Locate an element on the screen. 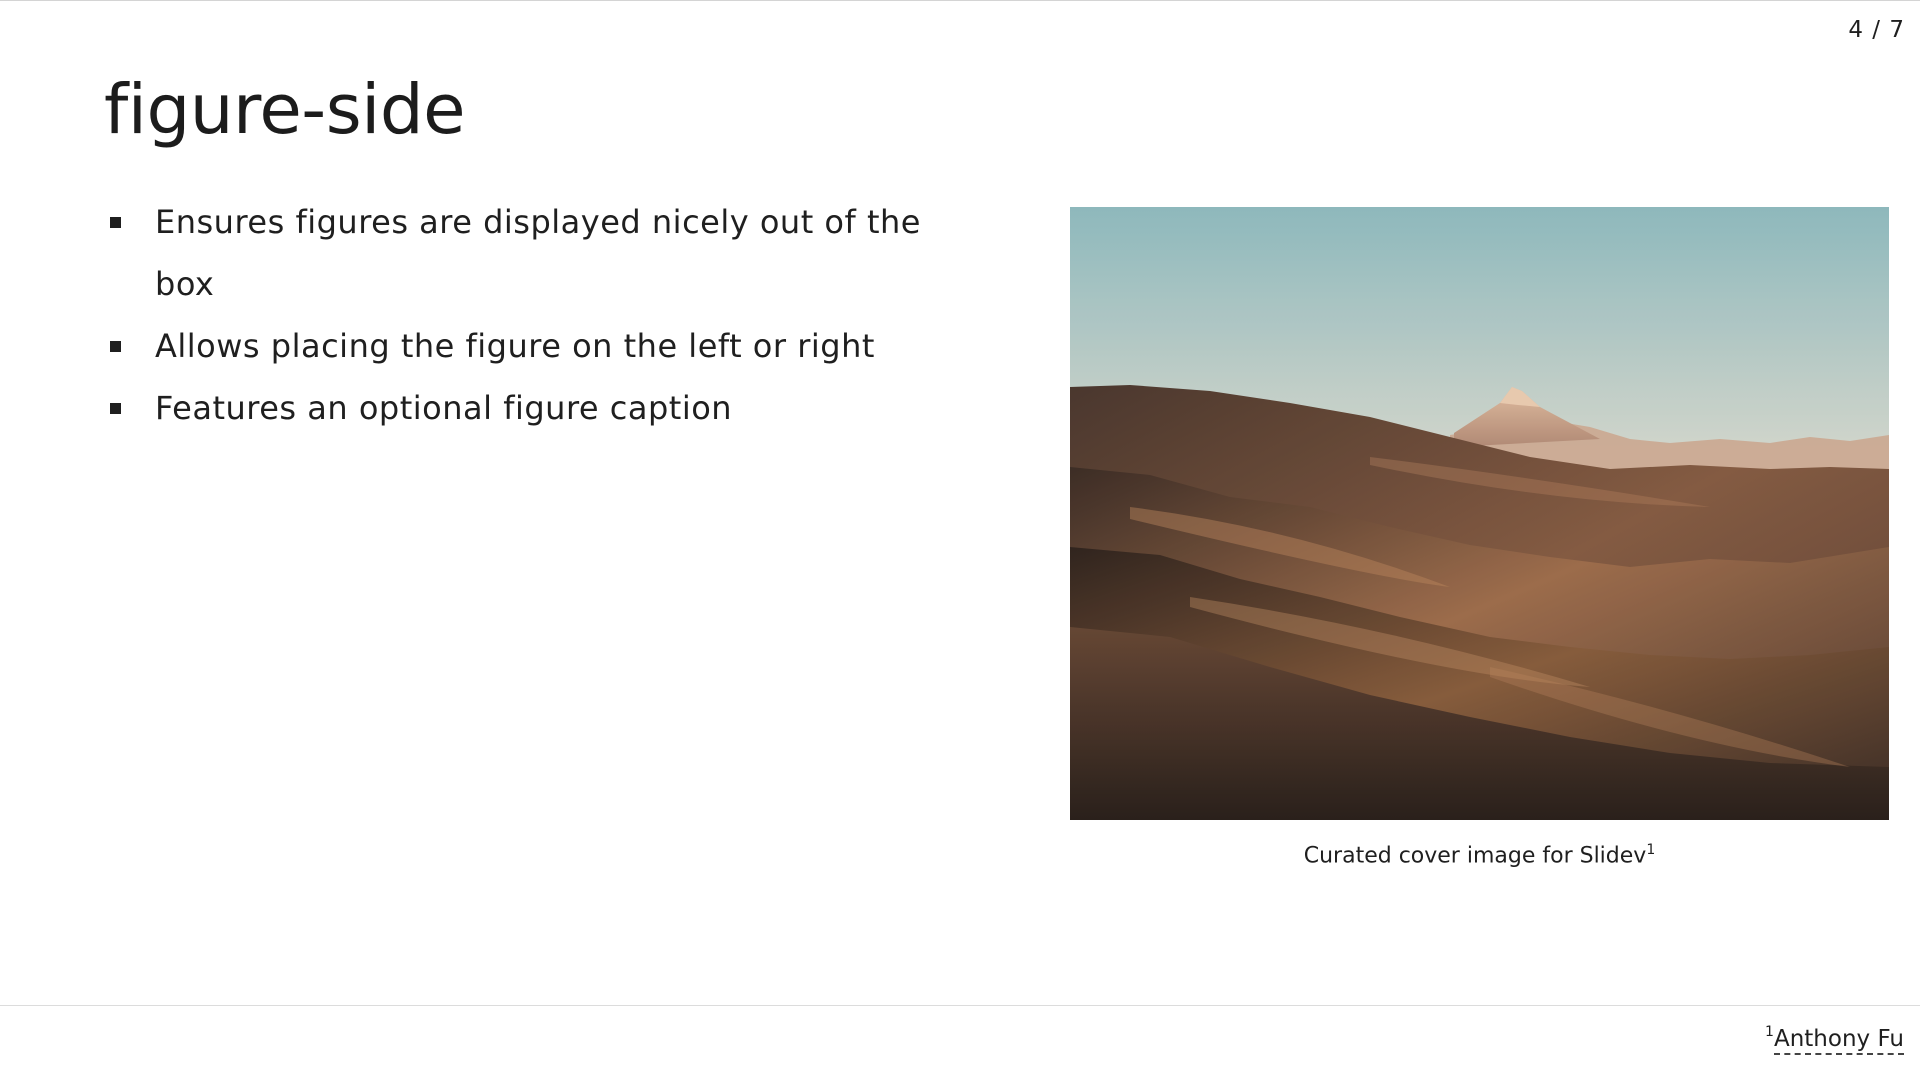 The width and height of the screenshot is (1920, 1080). figure-caption-footnote-ref: 1 is located at coordinates (1650, 850).